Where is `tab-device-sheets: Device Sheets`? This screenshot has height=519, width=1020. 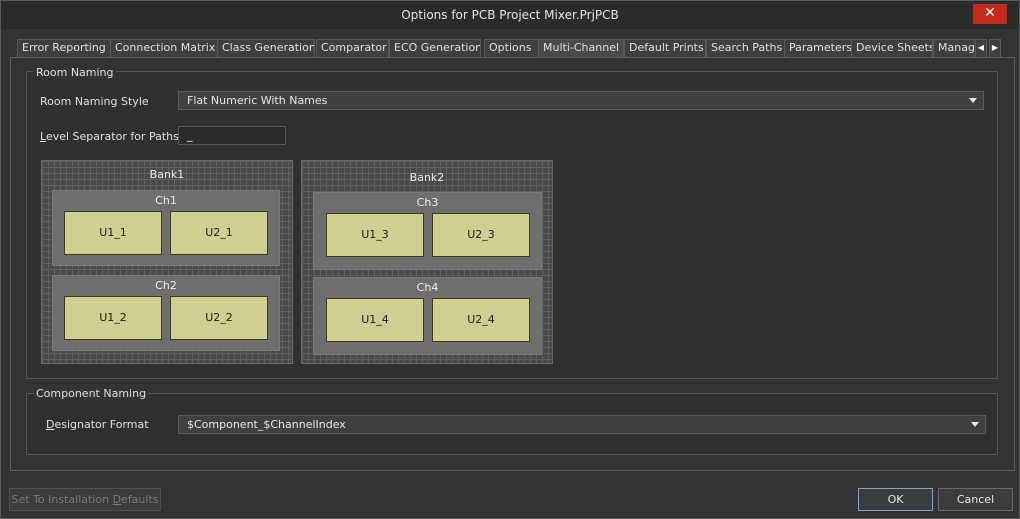
tab-device-sheets: Device Sheets is located at coordinates (892, 48).